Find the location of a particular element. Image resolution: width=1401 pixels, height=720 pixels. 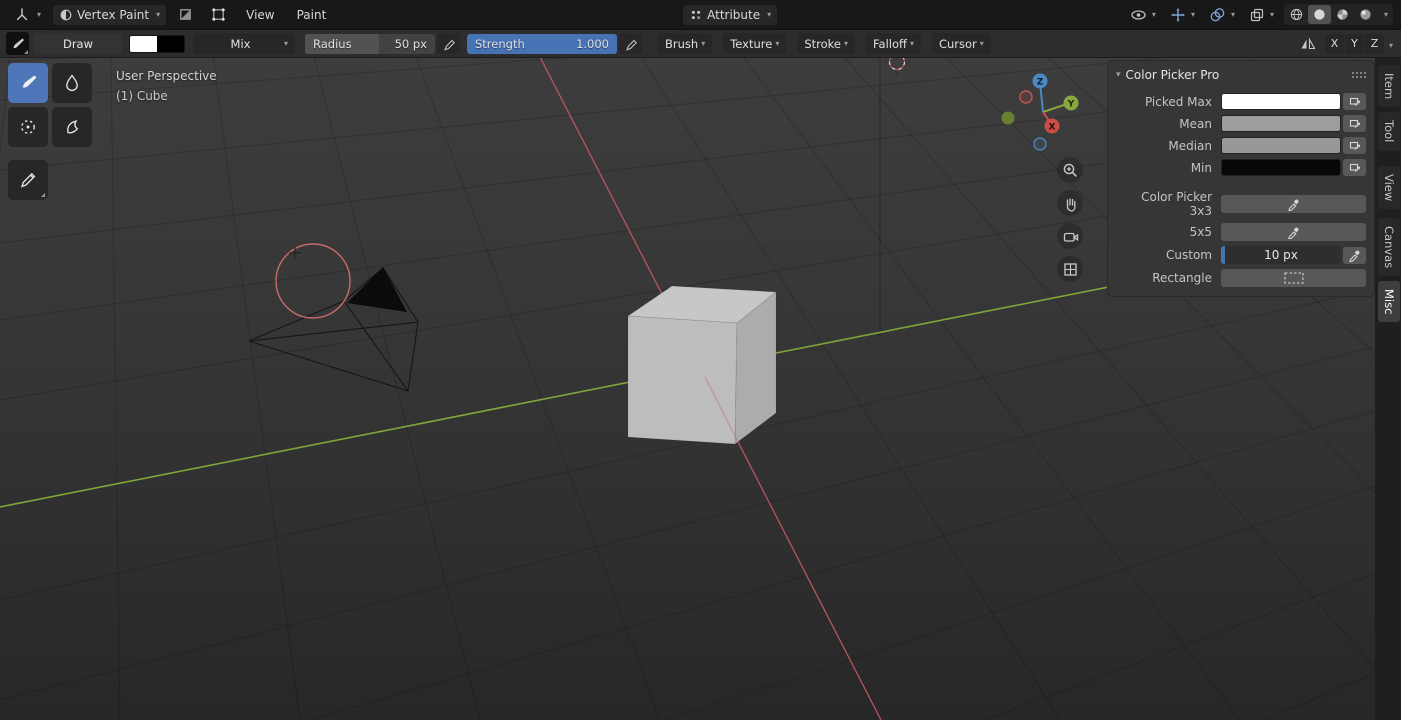

picker-custom-button is located at coordinates (1354, 255).